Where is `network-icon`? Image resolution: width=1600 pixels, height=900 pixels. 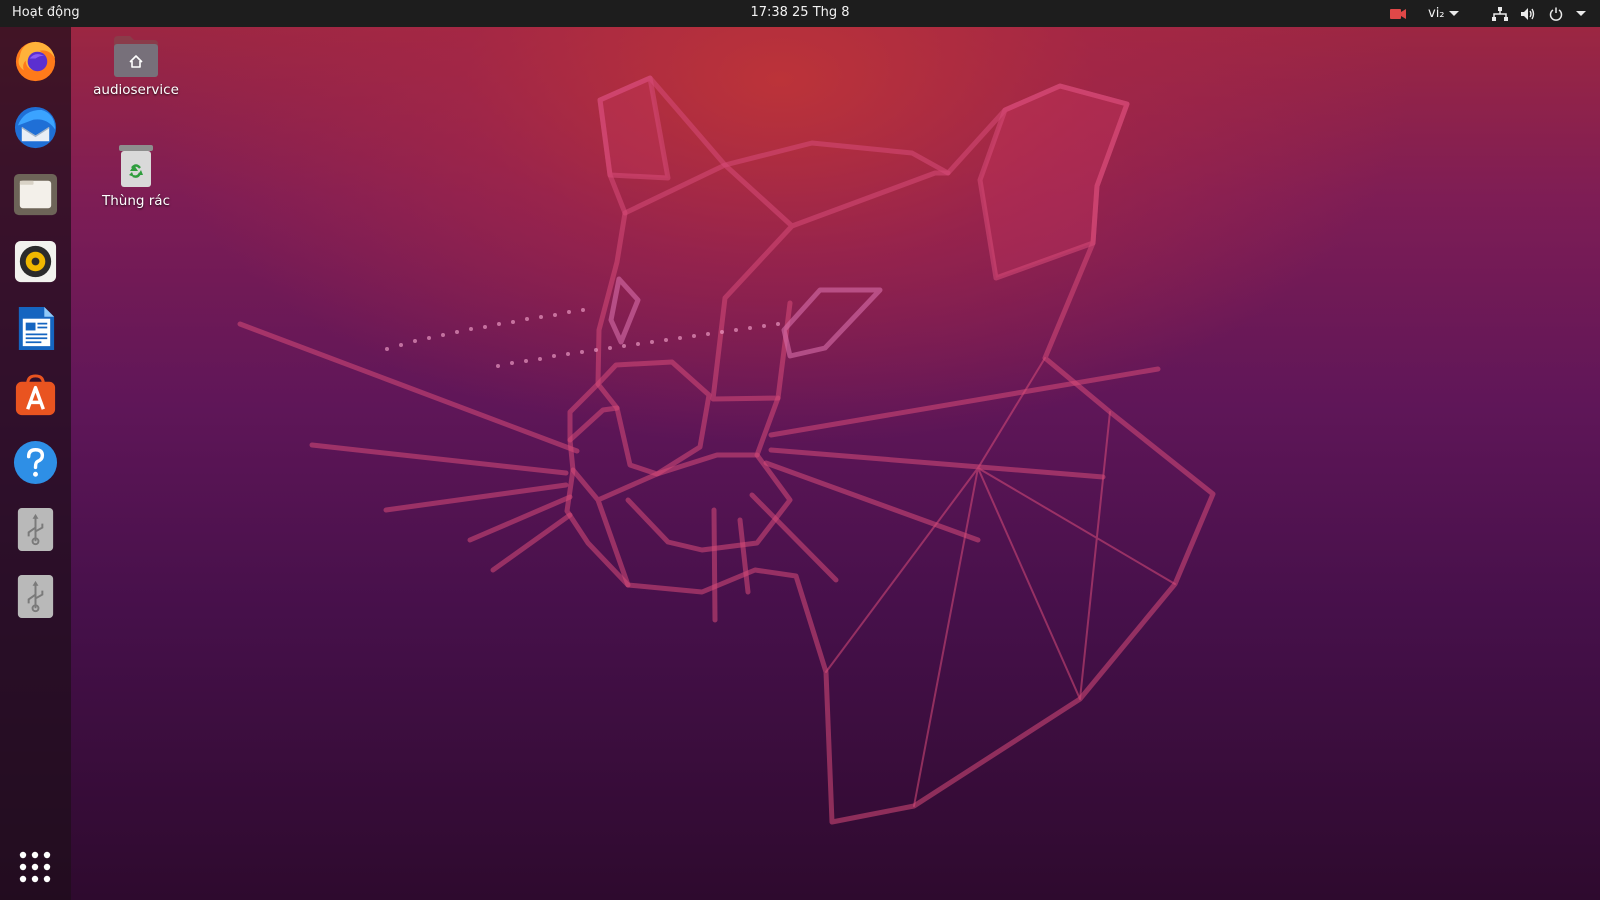
network-icon is located at coordinates (1500, 13).